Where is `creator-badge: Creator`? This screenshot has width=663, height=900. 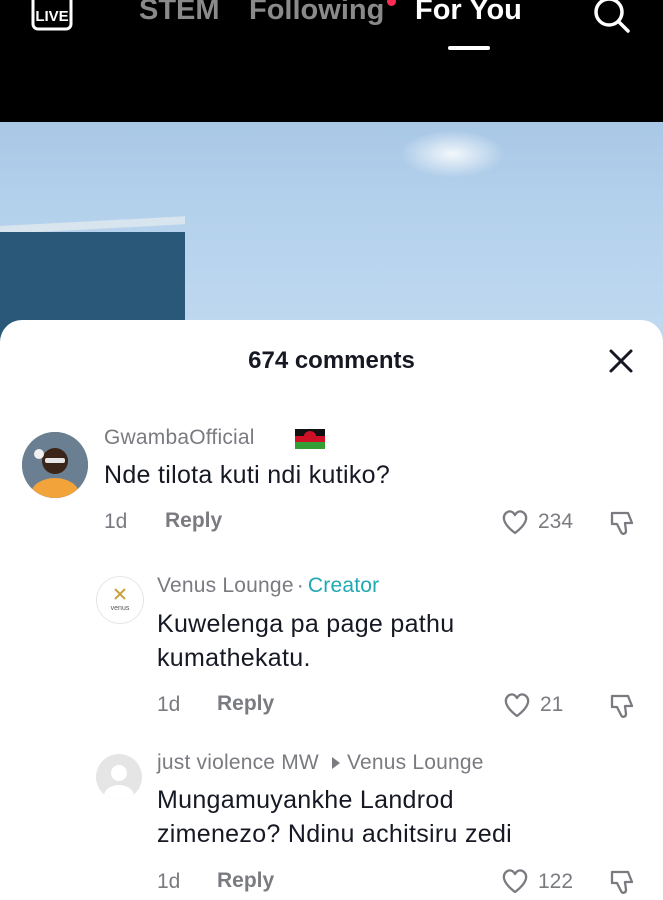 creator-badge: Creator is located at coordinates (343, 585).